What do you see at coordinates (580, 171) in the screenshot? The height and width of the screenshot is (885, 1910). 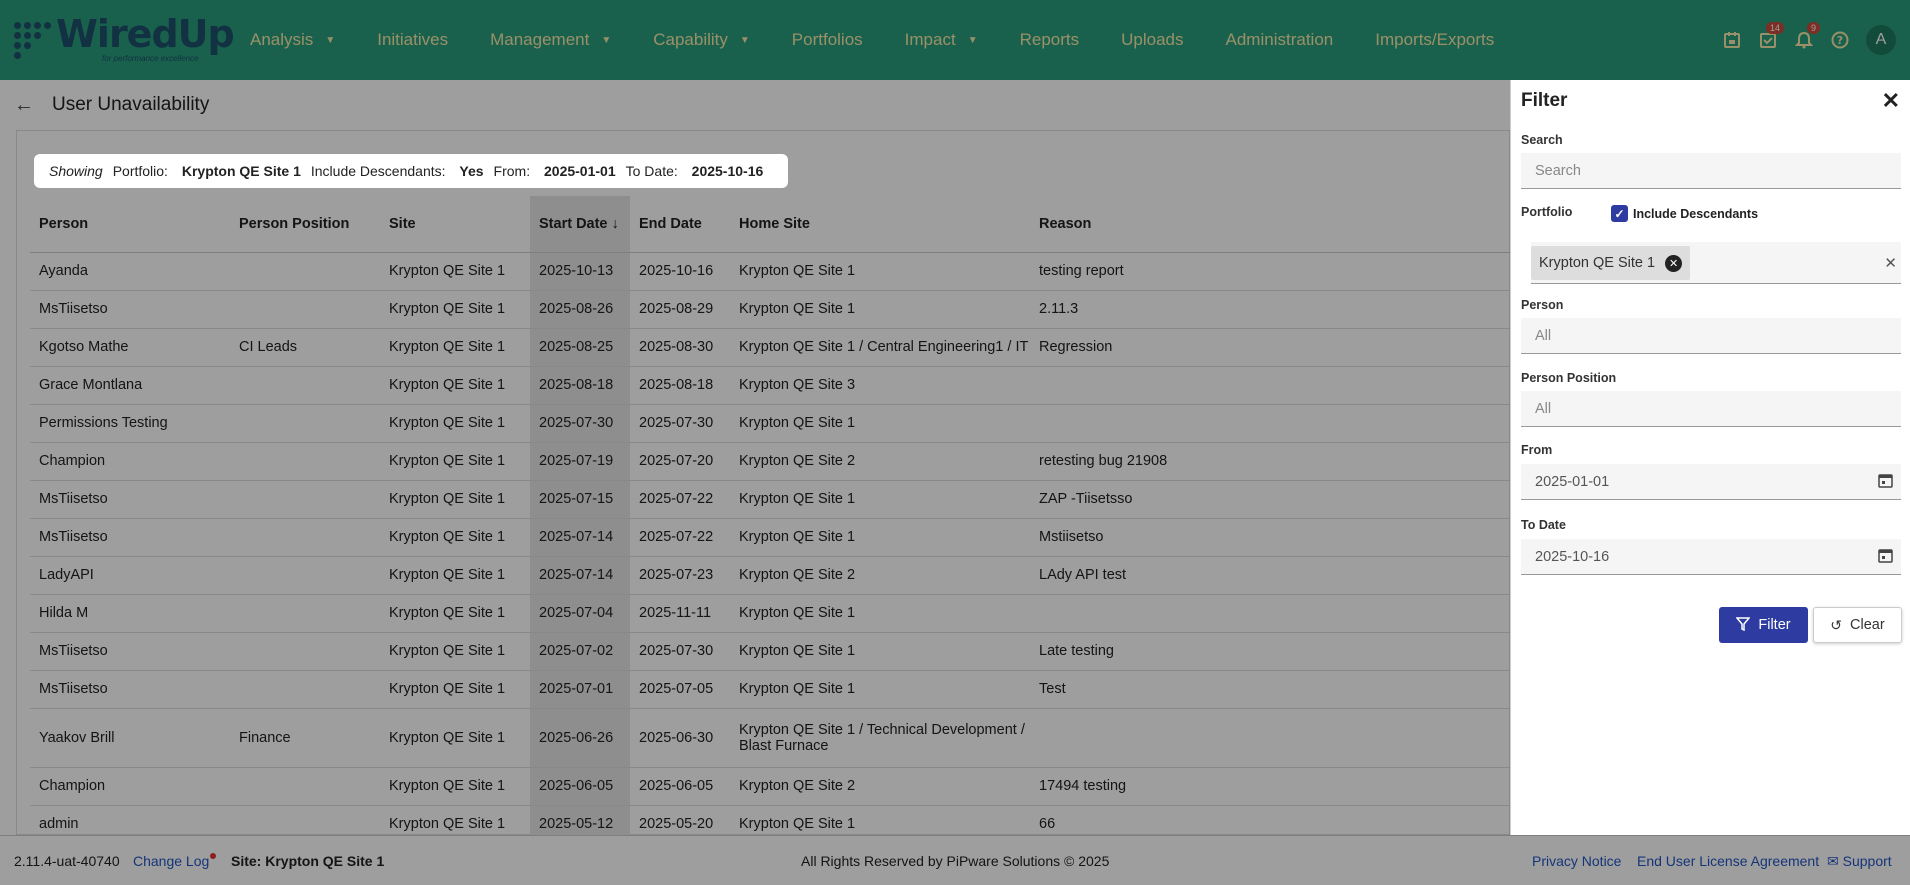 I see `summary-from-value: 2025-01-01` at bounding box center [580, 171].